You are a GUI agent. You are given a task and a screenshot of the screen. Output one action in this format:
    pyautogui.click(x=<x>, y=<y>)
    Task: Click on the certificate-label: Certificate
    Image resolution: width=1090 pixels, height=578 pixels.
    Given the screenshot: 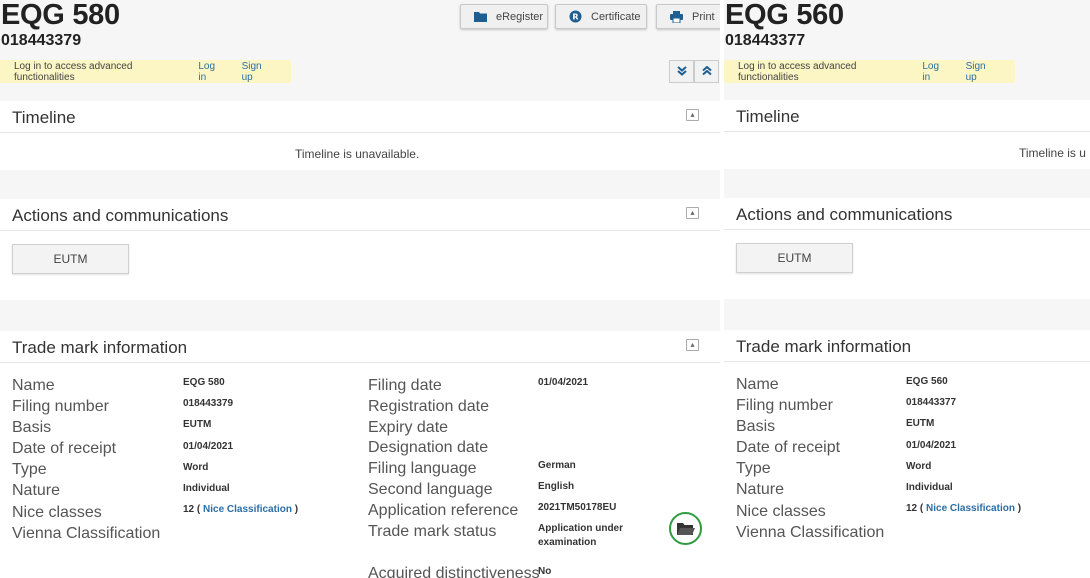 What is the action you would take?
    pyautogui.click(x=616, y=16)
    